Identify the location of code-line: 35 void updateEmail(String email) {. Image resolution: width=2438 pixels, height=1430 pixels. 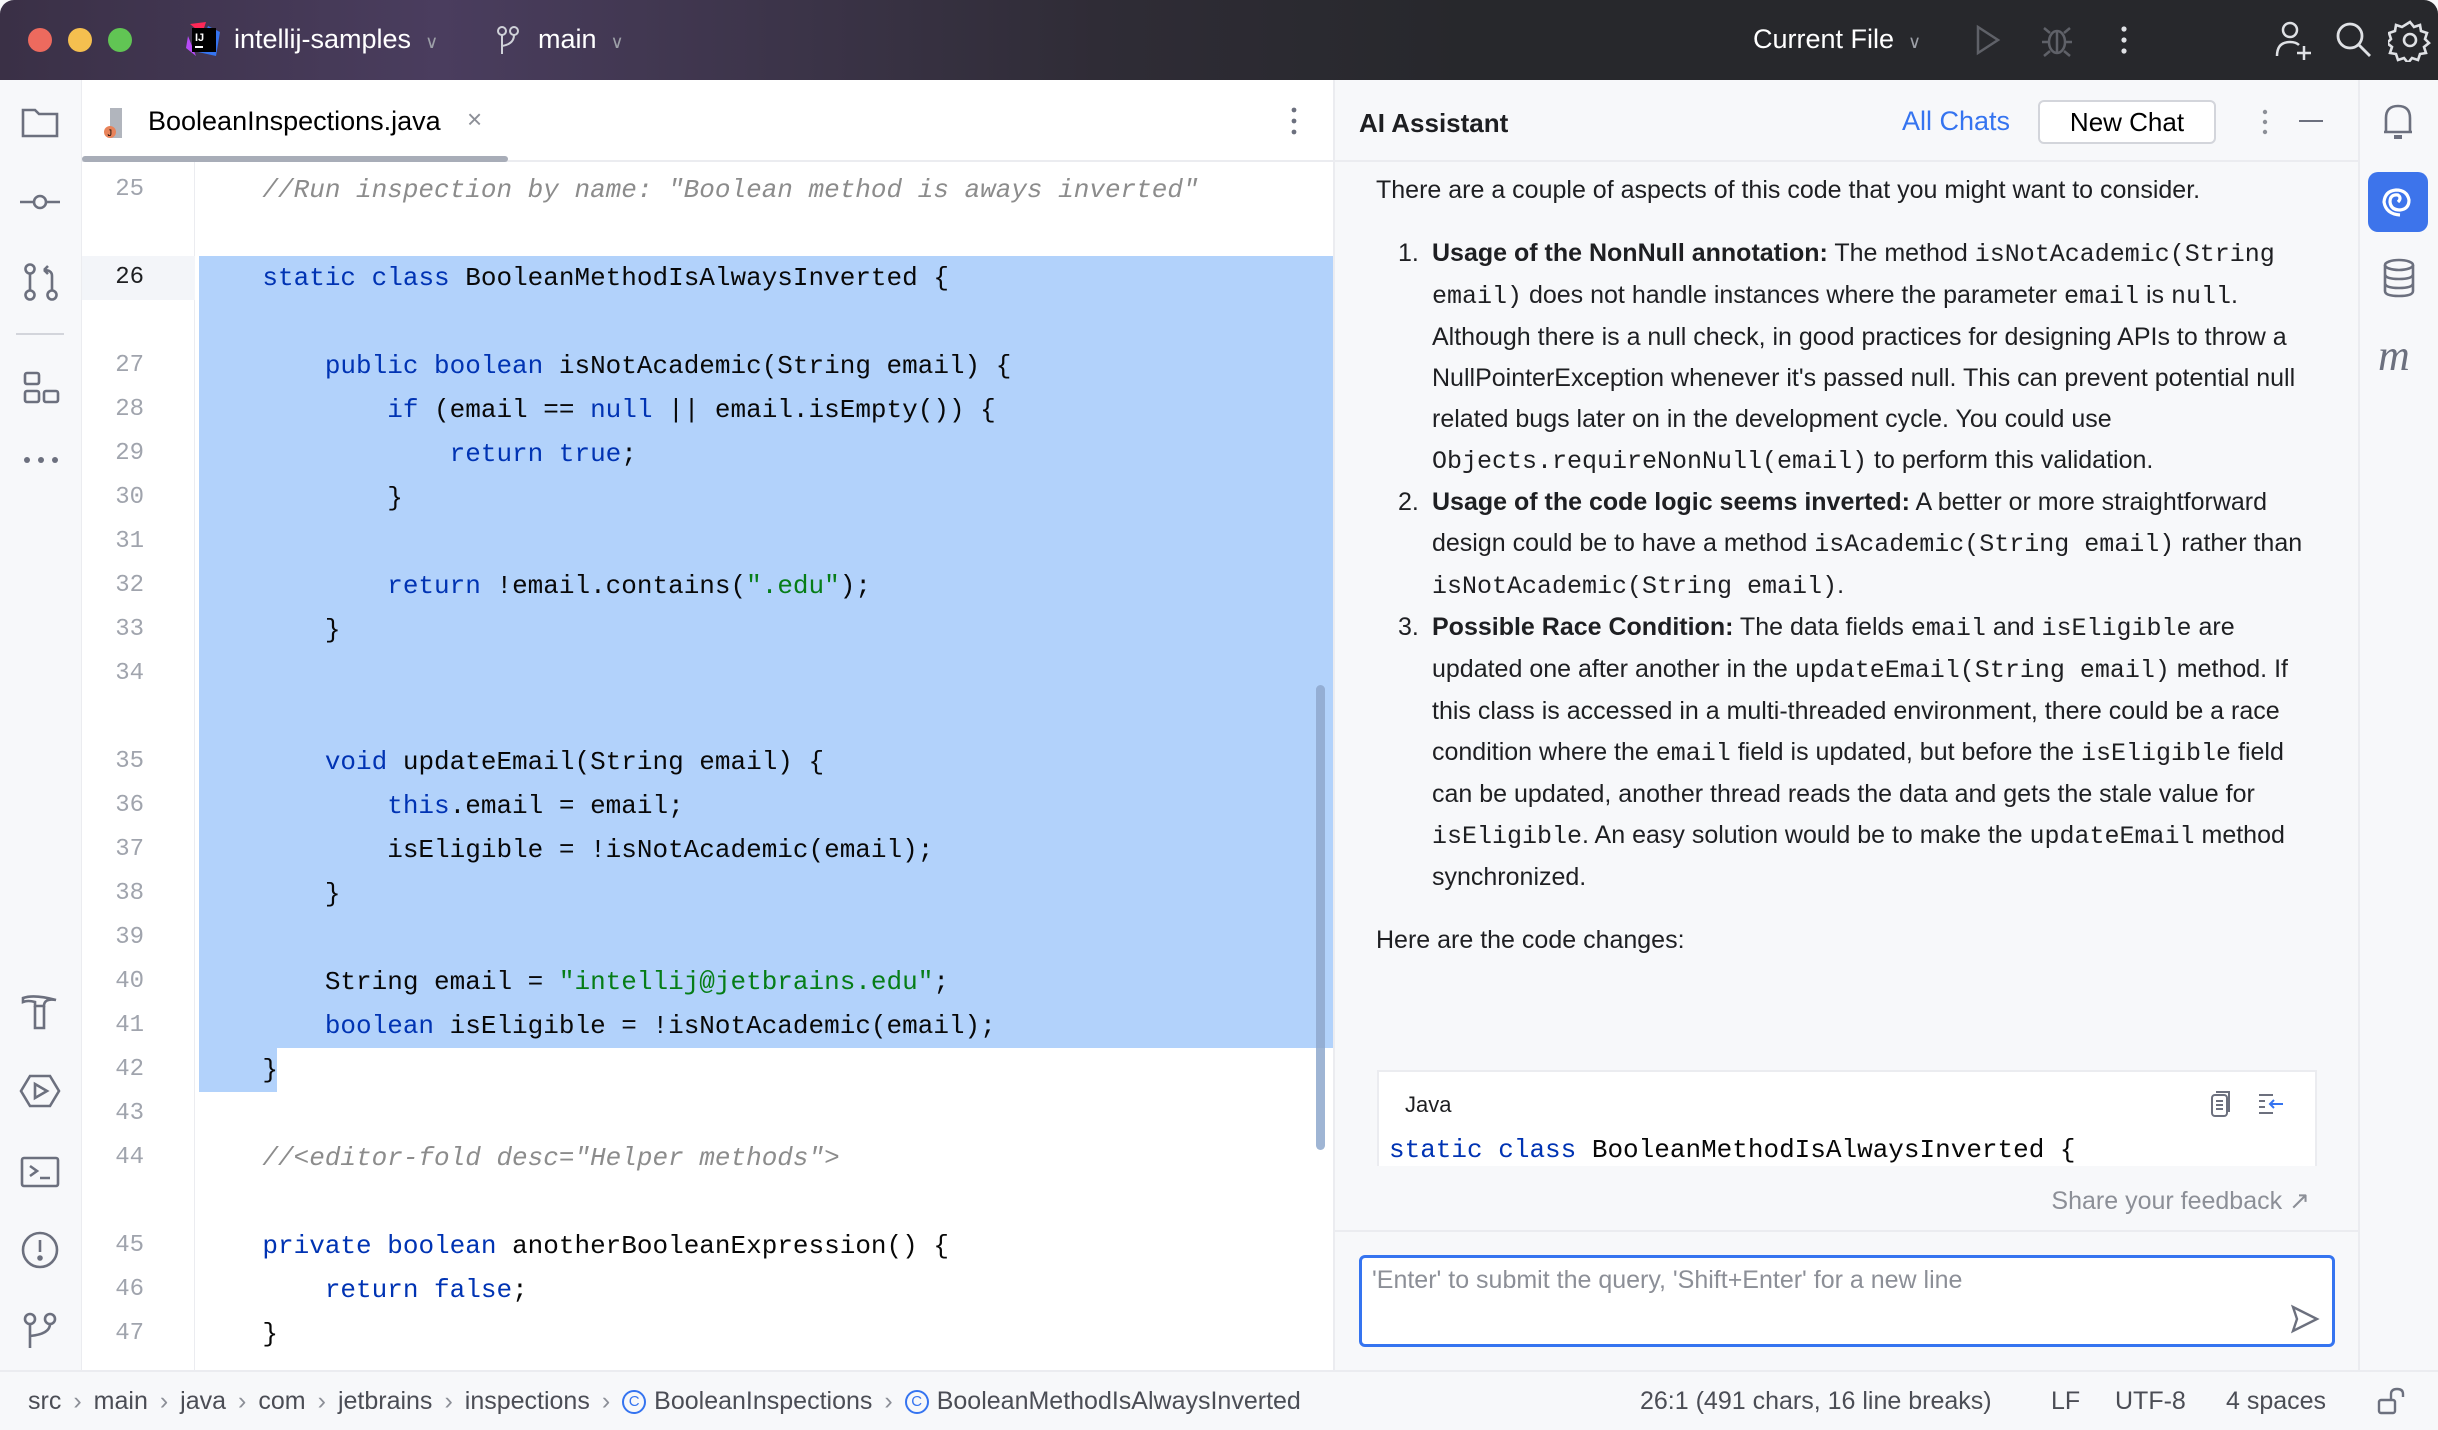
(707, 762).